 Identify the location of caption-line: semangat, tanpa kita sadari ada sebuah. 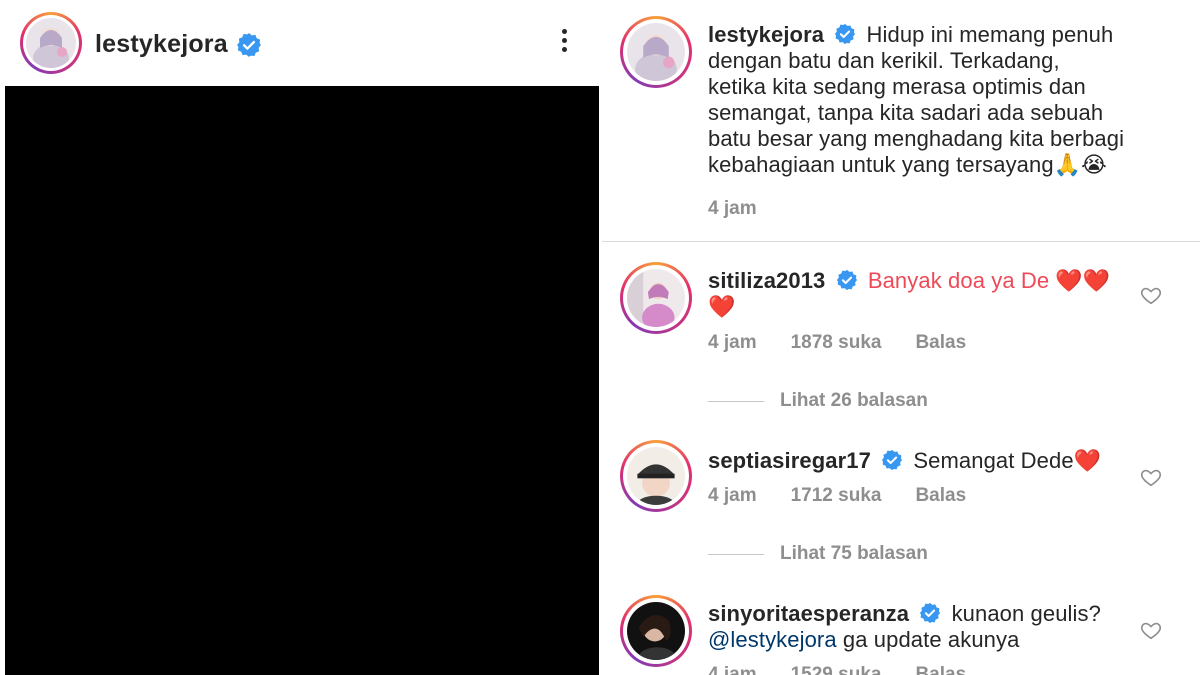
(906, 112).